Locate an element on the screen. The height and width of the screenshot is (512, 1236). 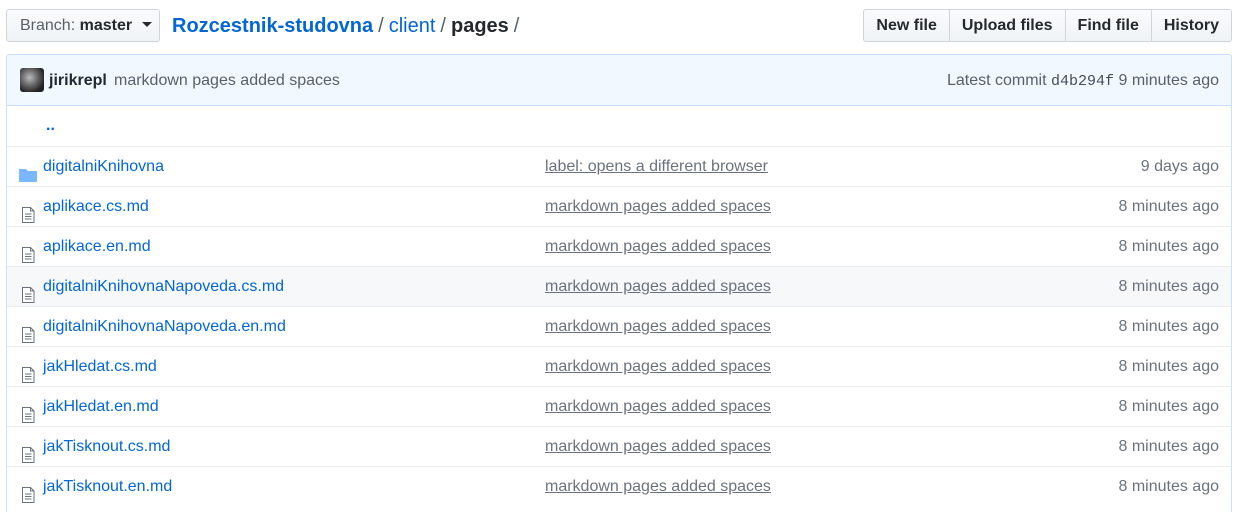
commit-age: 9 minutes ago is located at coordinates (1168, 80).